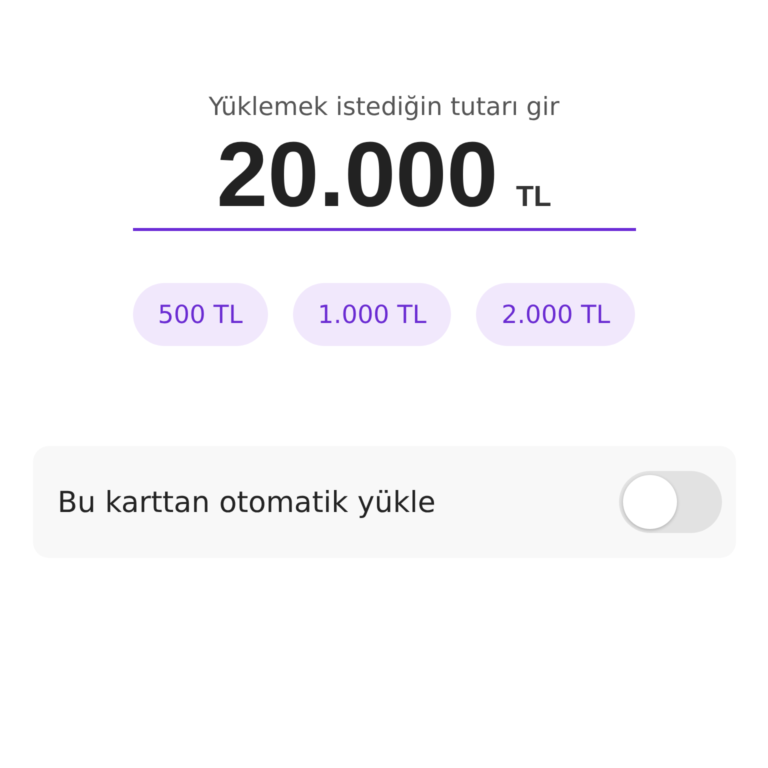 This screenshot has height=768, width=768. I want to click on amount-prompt: Yüklemek istediğin tutarı gir, so click(384, 106).